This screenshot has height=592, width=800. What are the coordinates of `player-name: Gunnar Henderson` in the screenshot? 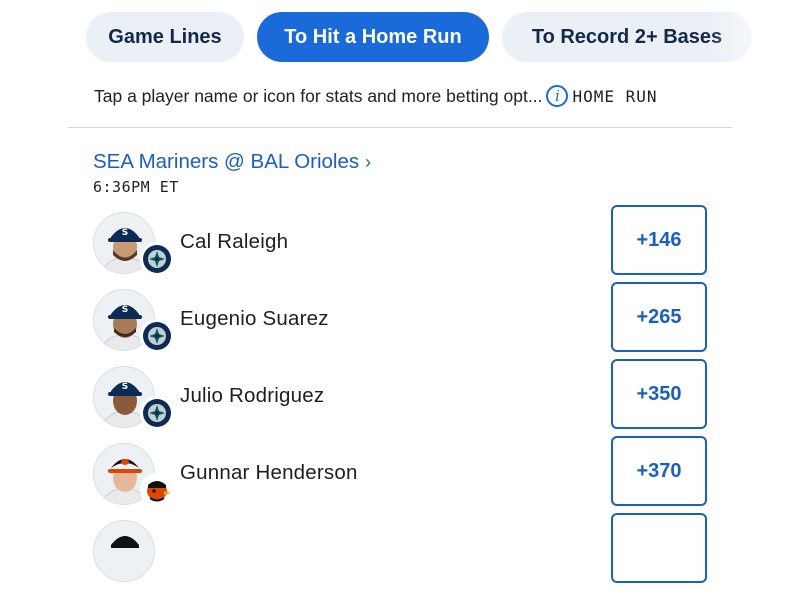 It's located at (269, 473).